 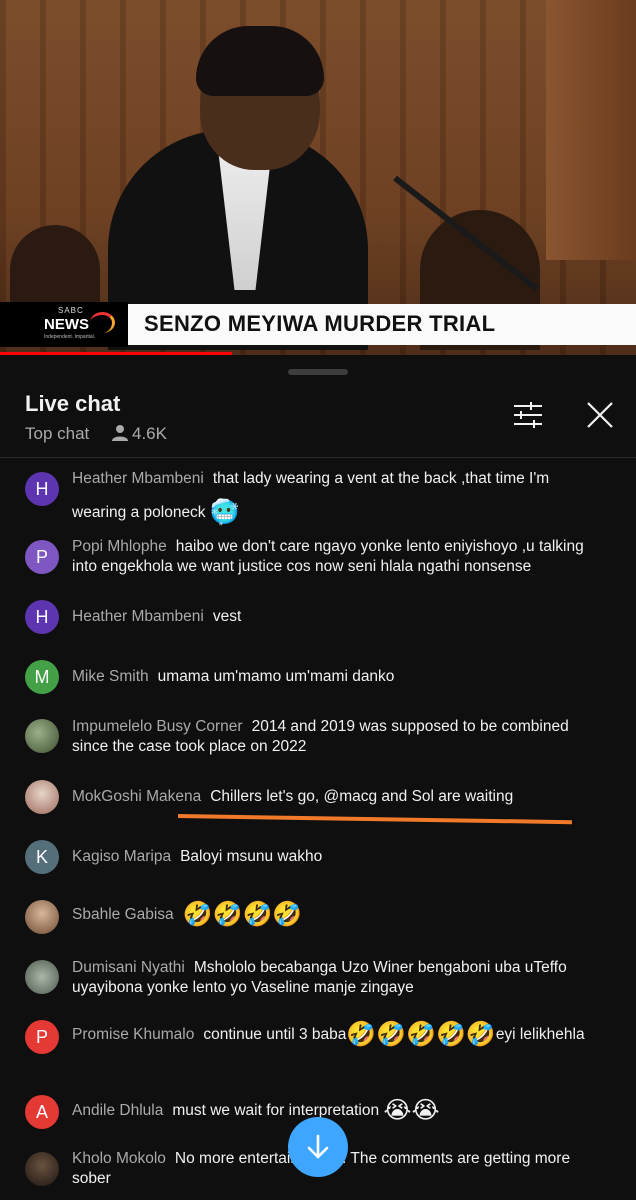 What do you see at coordinates (136, 796) in the screenshot?
I see `author-name: MokGoshi Makena` at bounding box center [136, 796].